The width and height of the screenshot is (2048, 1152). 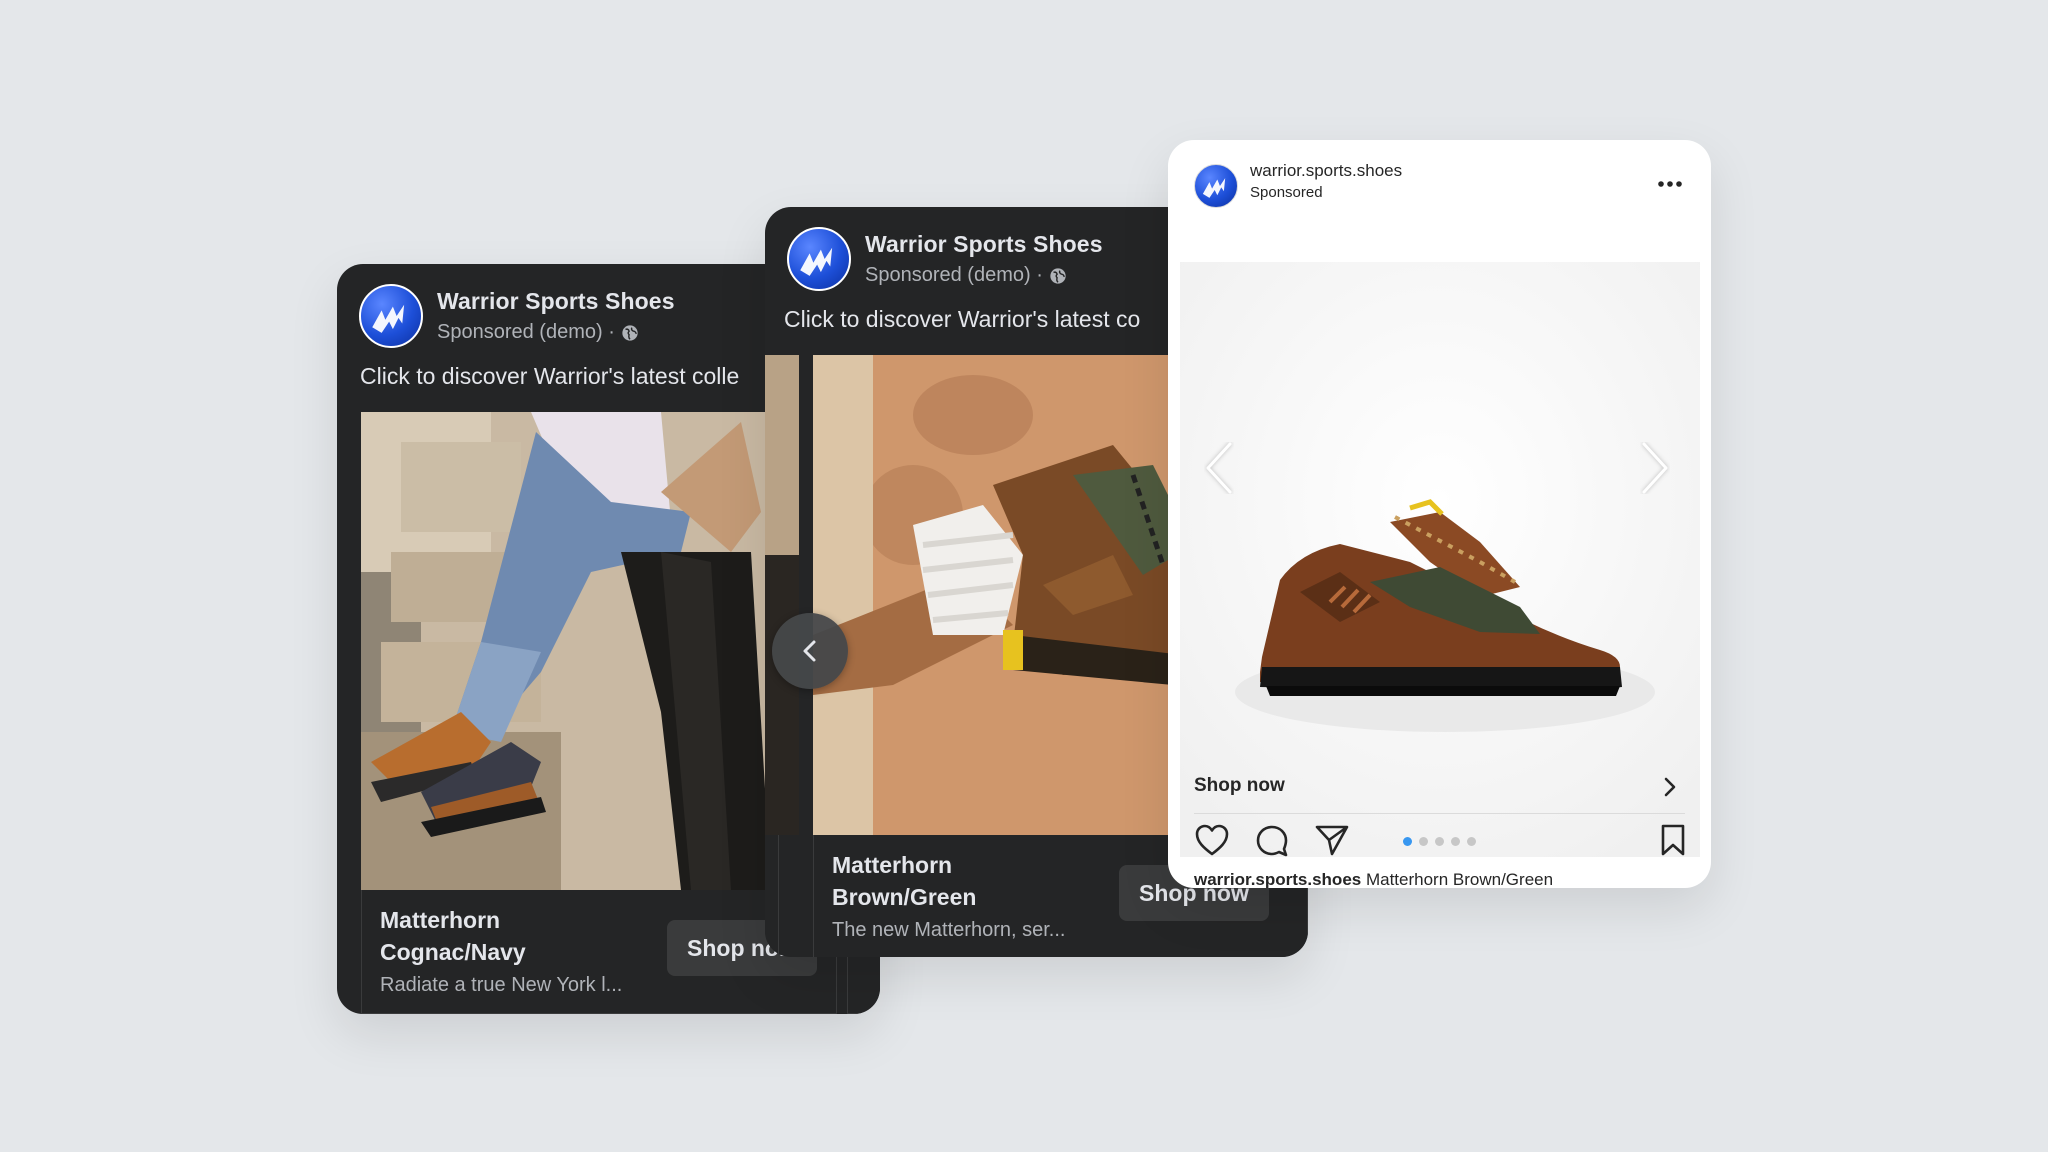 I want to click on caption-username: warrior.sports.shoes, so click(x=1277, y=879).